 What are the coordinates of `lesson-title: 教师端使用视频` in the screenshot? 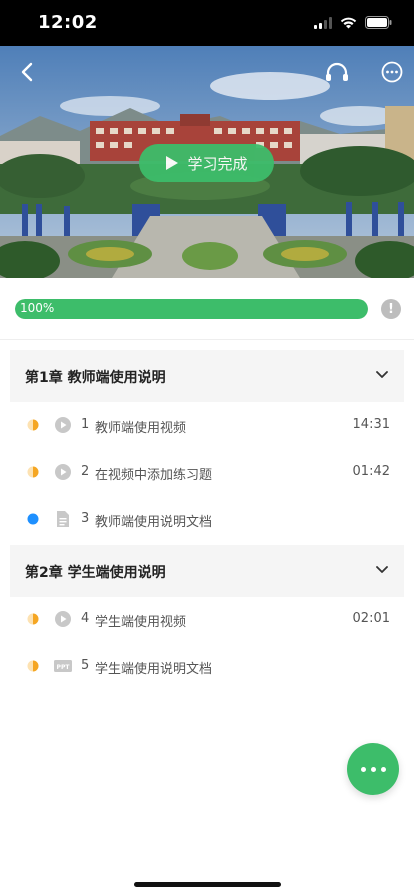 It's located at (141, 428).